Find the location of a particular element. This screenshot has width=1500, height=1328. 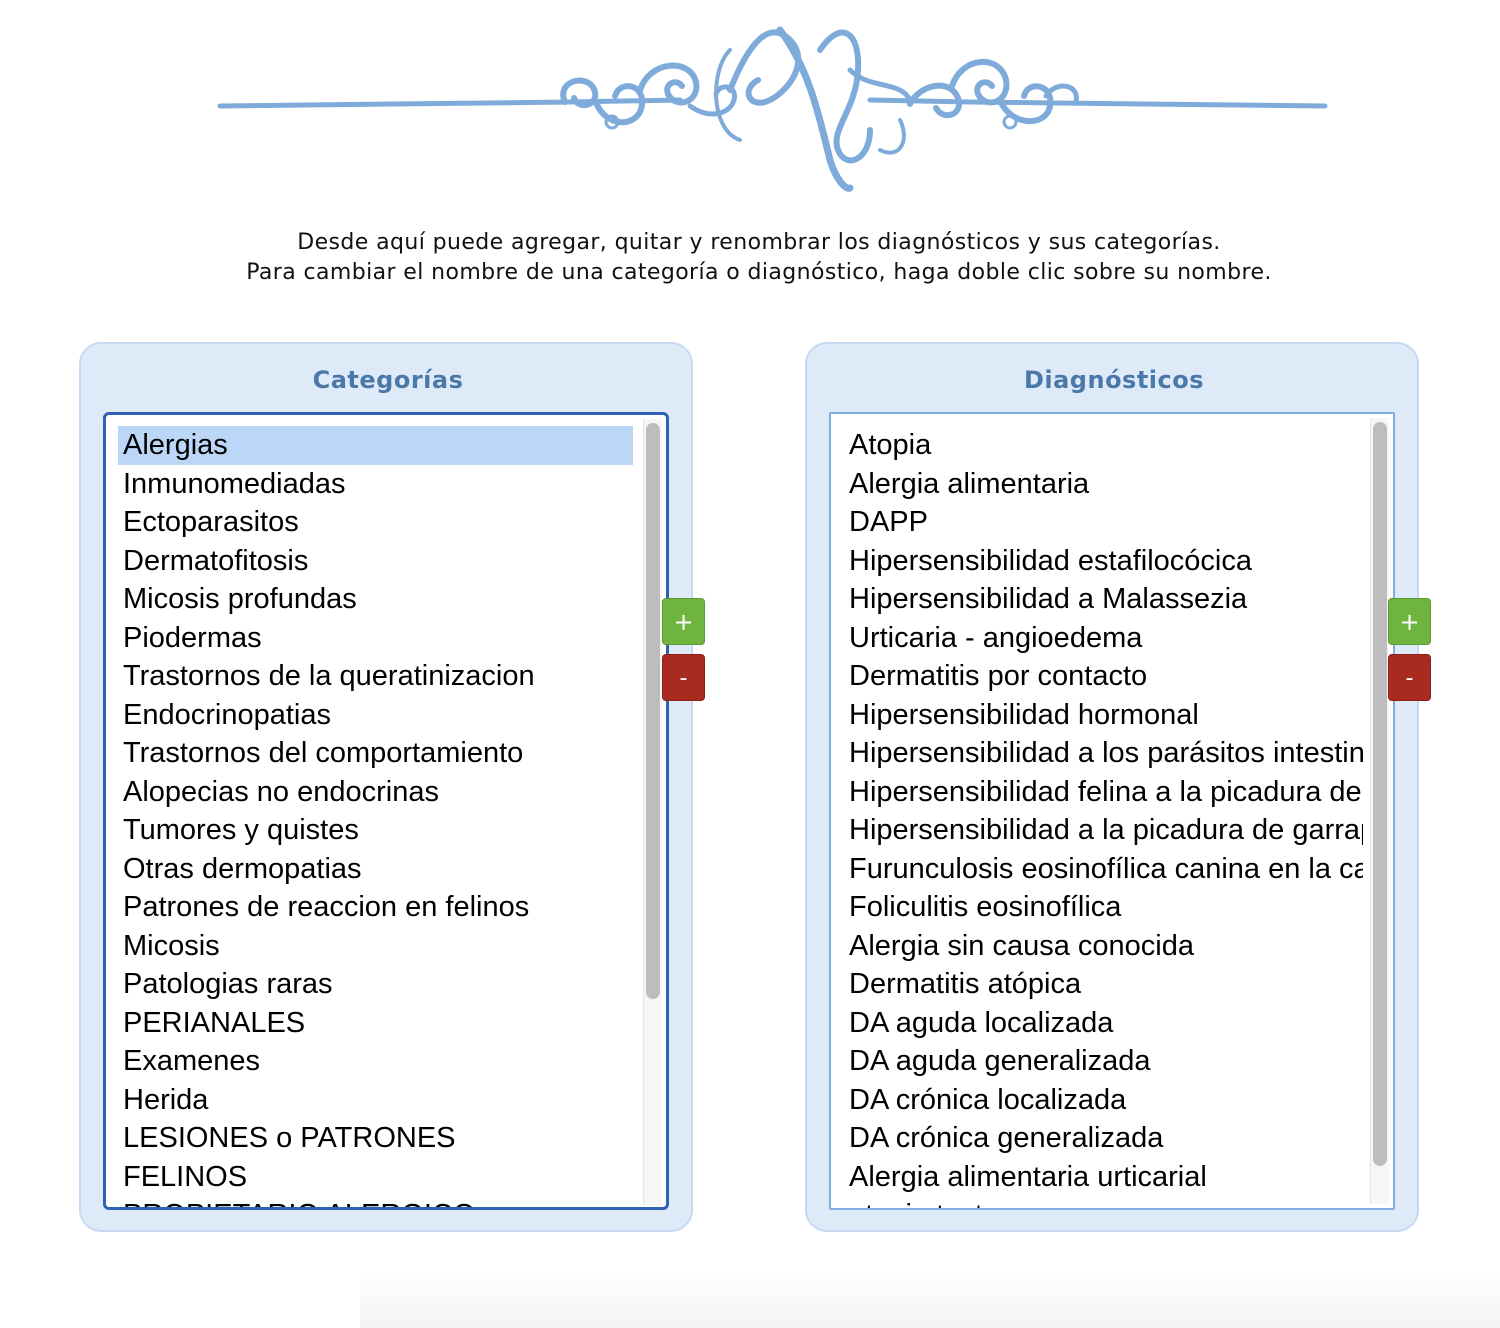

diagnosis-option: atopia test is located at coordinates (1103, 1202).